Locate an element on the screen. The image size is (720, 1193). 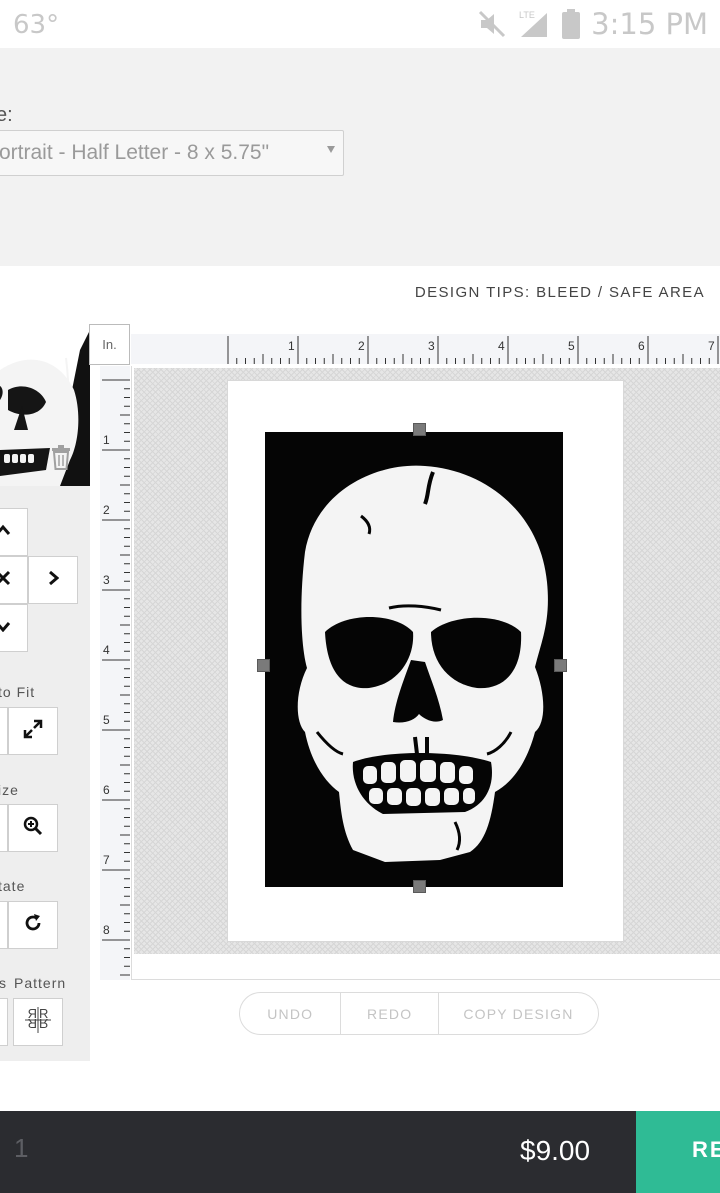
rotate-left-button is located at coordinates (4, 925).